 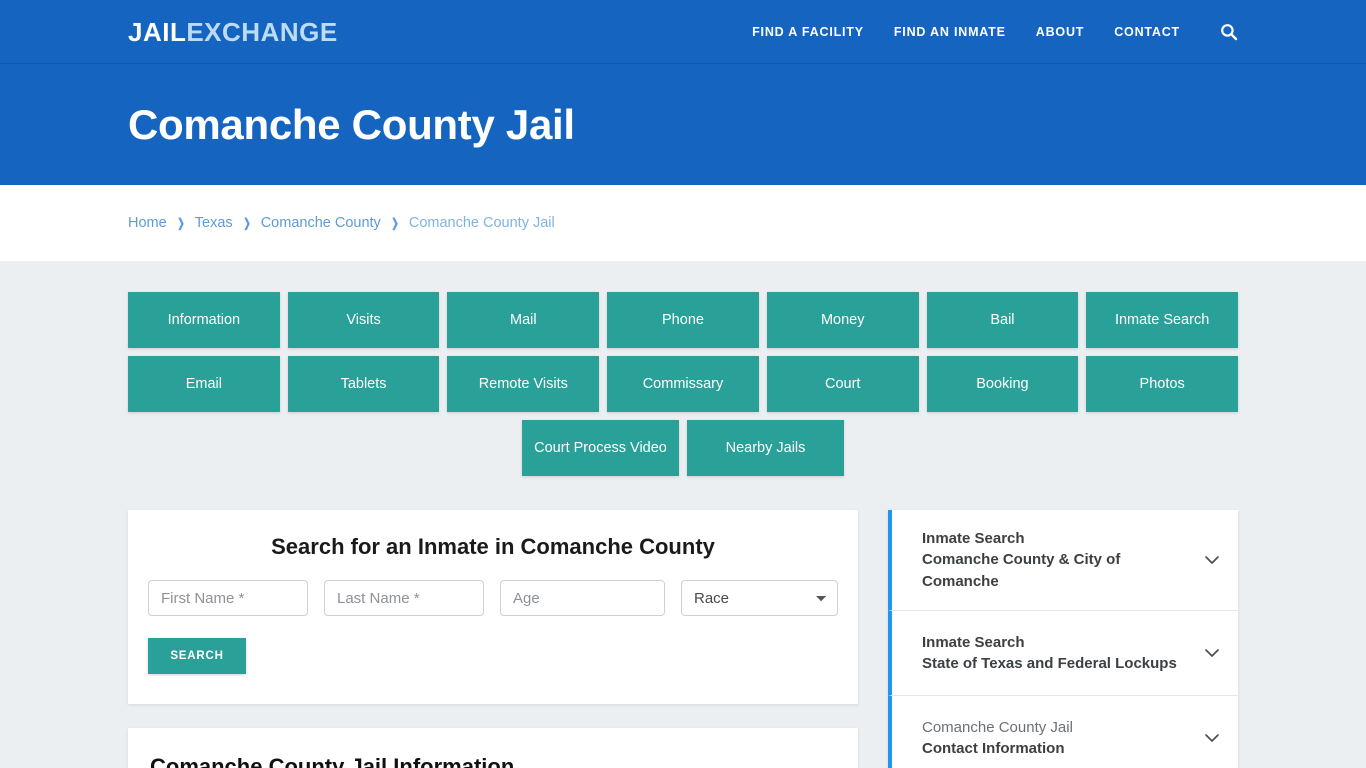 What do you see at coordinates (197, 656) in the screenshot?
I see `search-submit-button: SEARCH` at bounding box center [197, 656].